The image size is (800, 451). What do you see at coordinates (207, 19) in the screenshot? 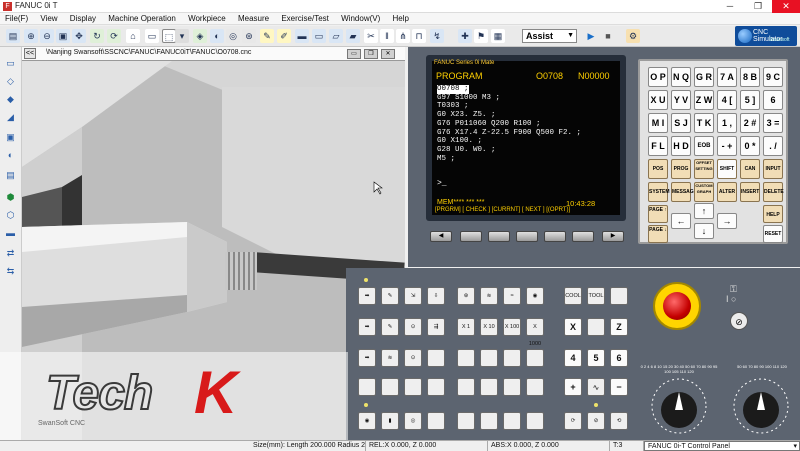
I see `menu-workpiece: Workpiece` at bounding box center [207, 19].